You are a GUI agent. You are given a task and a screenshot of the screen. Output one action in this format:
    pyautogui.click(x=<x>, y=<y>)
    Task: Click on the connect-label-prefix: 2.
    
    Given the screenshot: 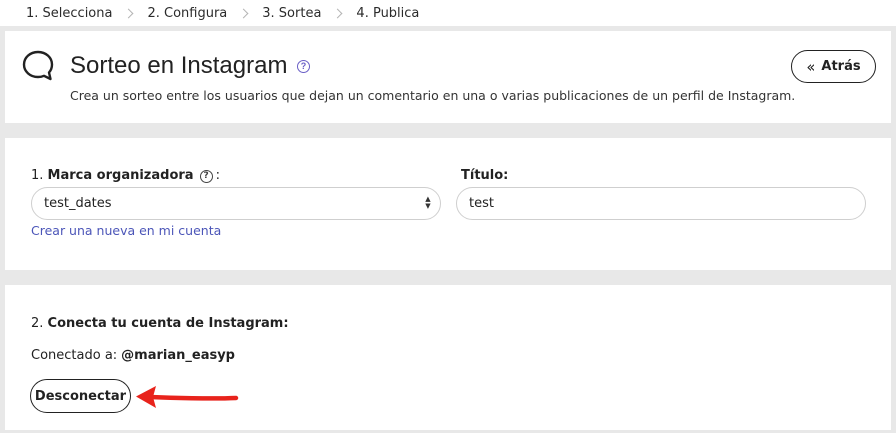 What is the action you would take?
    pyautogui.click(x=37, y=323)
    